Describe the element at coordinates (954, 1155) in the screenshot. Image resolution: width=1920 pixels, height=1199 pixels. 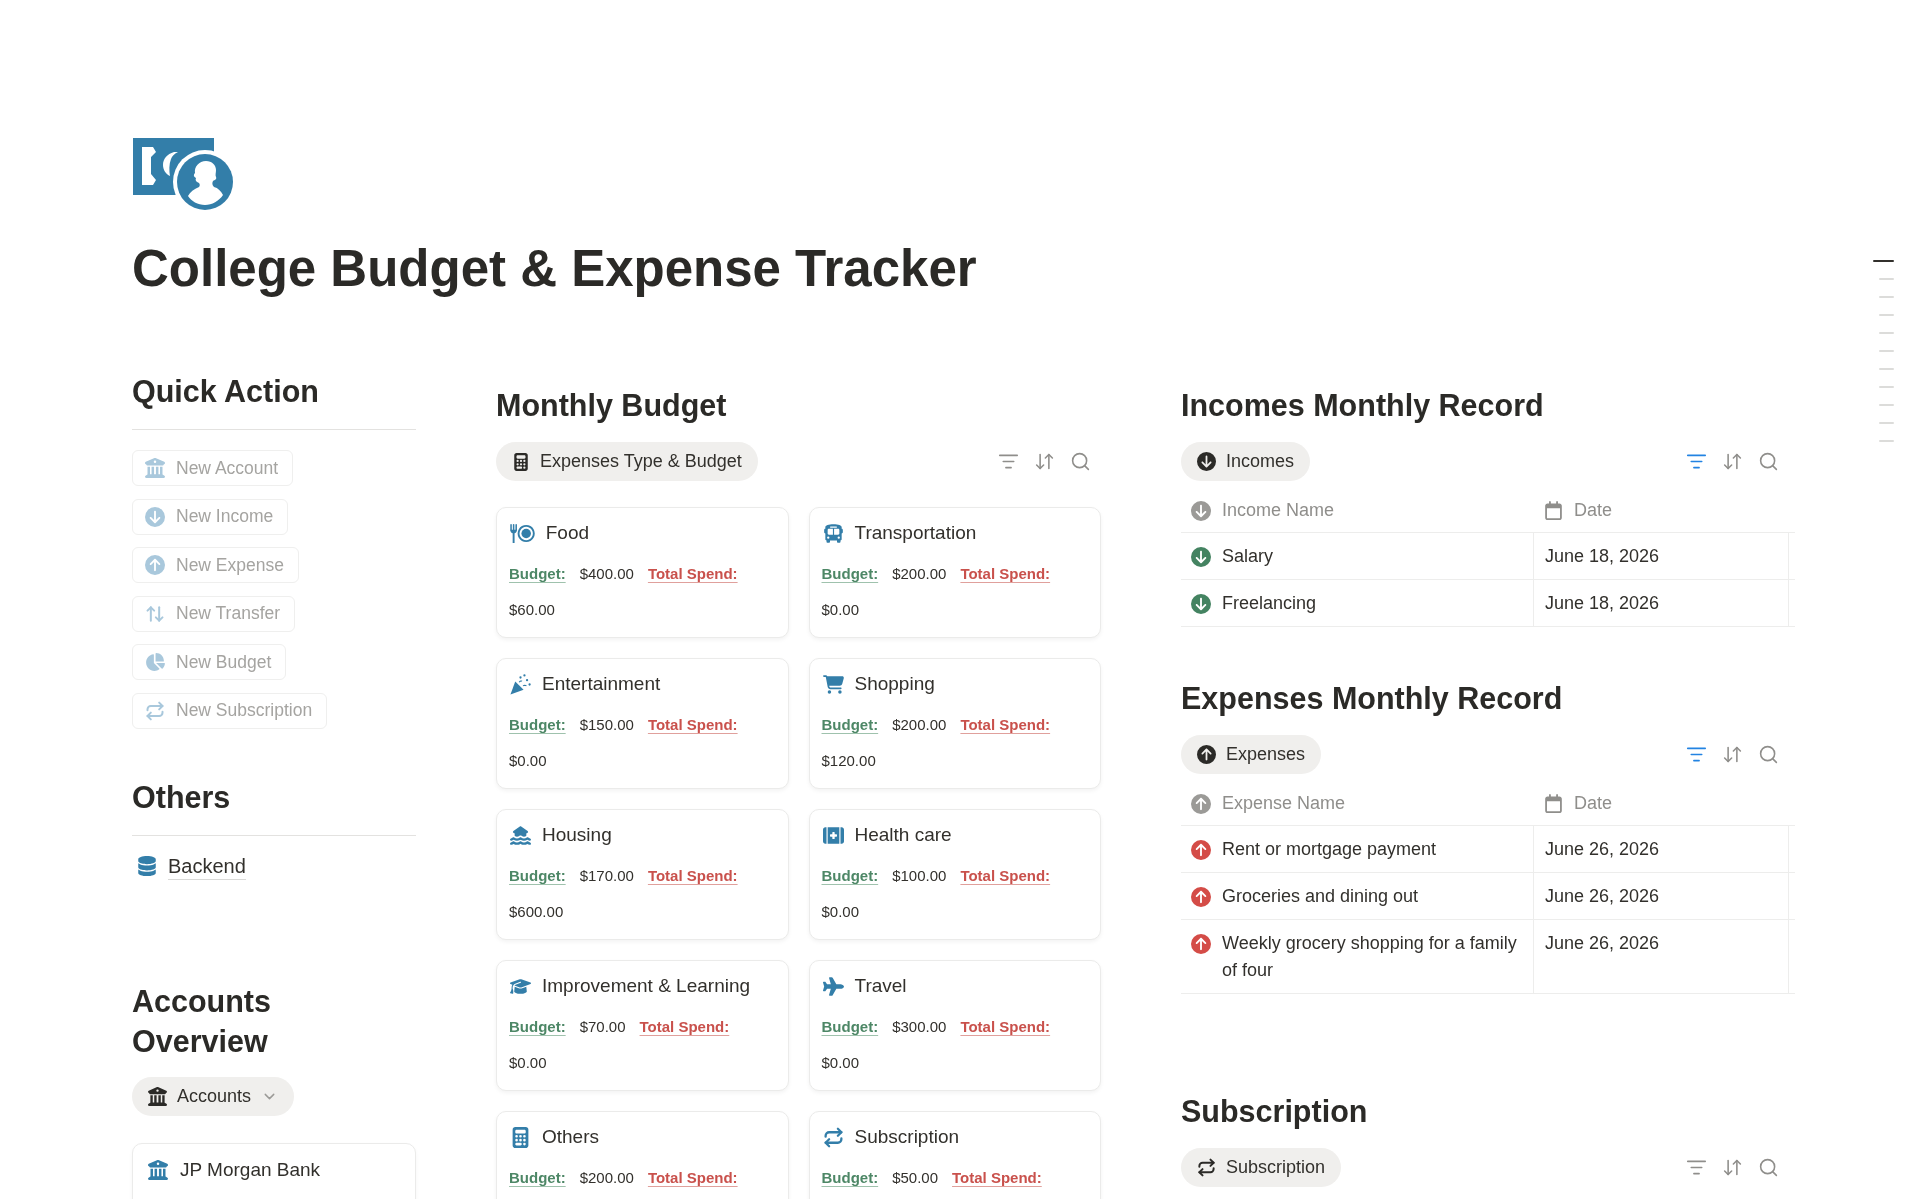
I see `budget-card: Subscription Budget: $50.00 Total Spend:` at that location.